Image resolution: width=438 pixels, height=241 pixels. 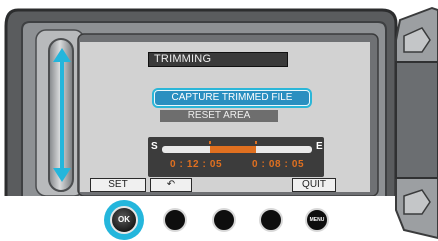 I want to click on set-button: SET, so click(x=118, y=185).